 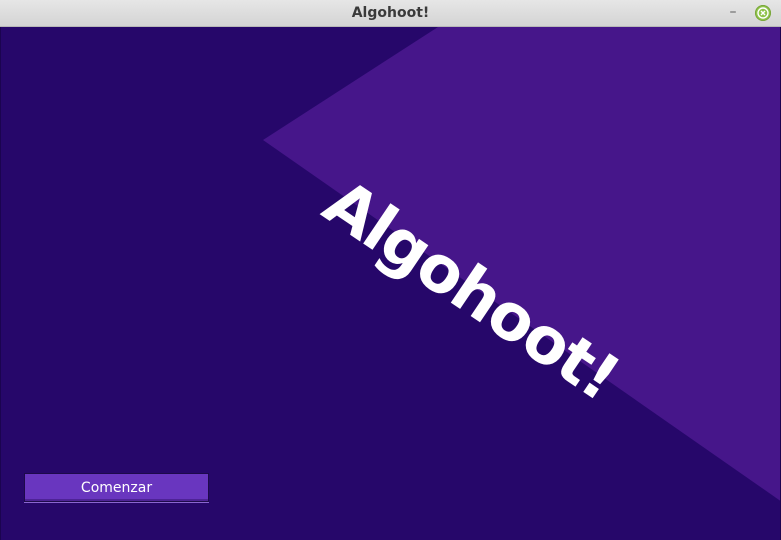 I want to click on close-button, so click(x=763, y=13).